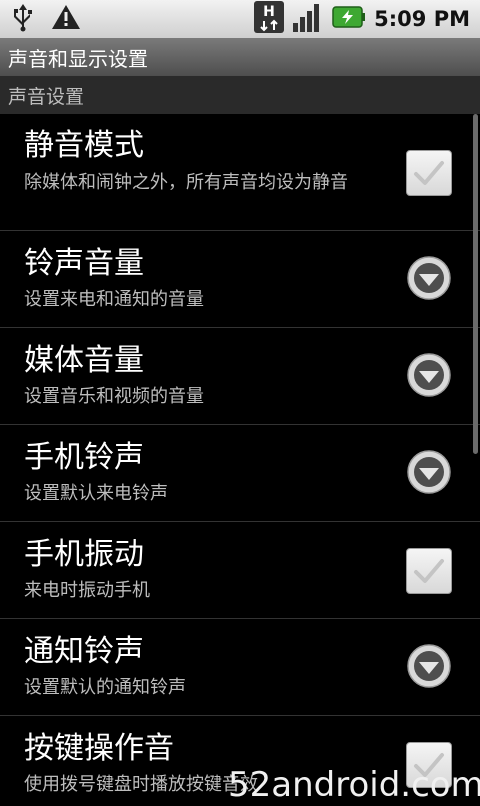  Describe the element at coordinates (87, 590) in the screenshot. I see `setting-summary: 来电时振动手机` at that location.